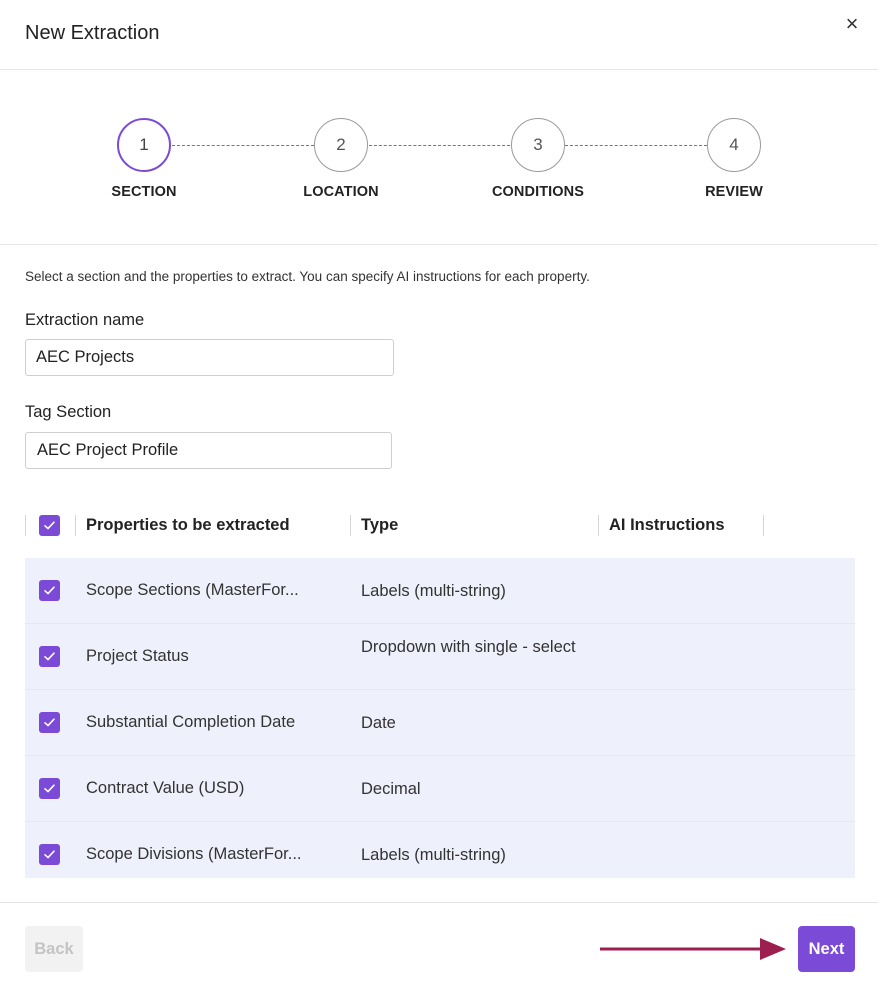  Describe the element at coordinates (144, 145) in the screenshot. I see `step-1-circle: 1` at that location.